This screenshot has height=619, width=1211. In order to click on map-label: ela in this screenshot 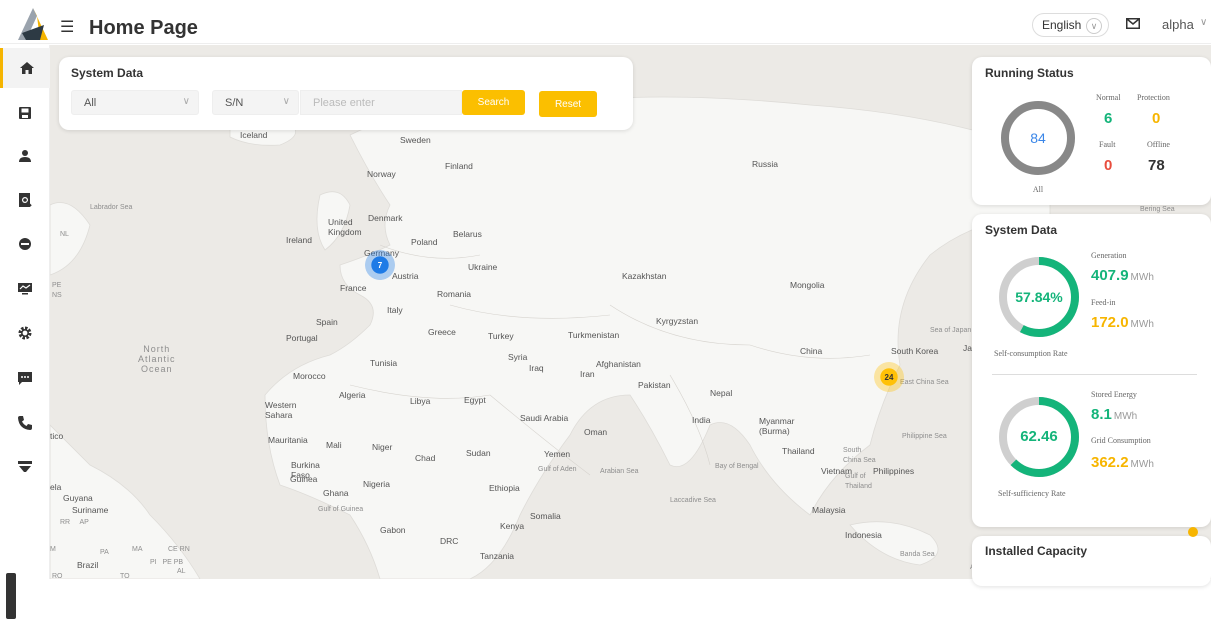, I will do `click(56, 487)`.